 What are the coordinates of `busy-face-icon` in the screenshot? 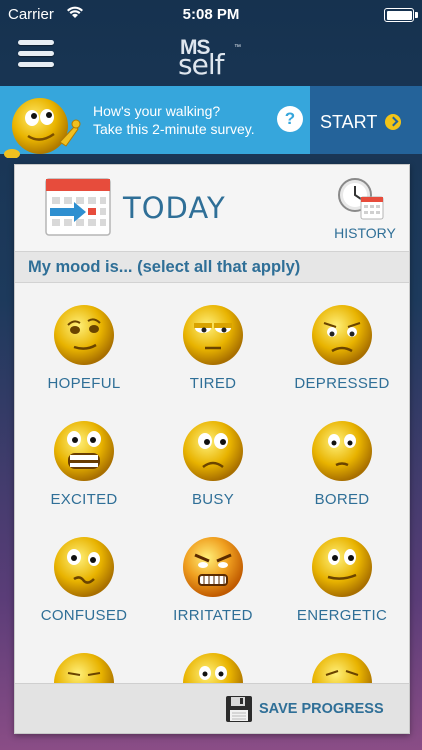 It's located at (213, 451).